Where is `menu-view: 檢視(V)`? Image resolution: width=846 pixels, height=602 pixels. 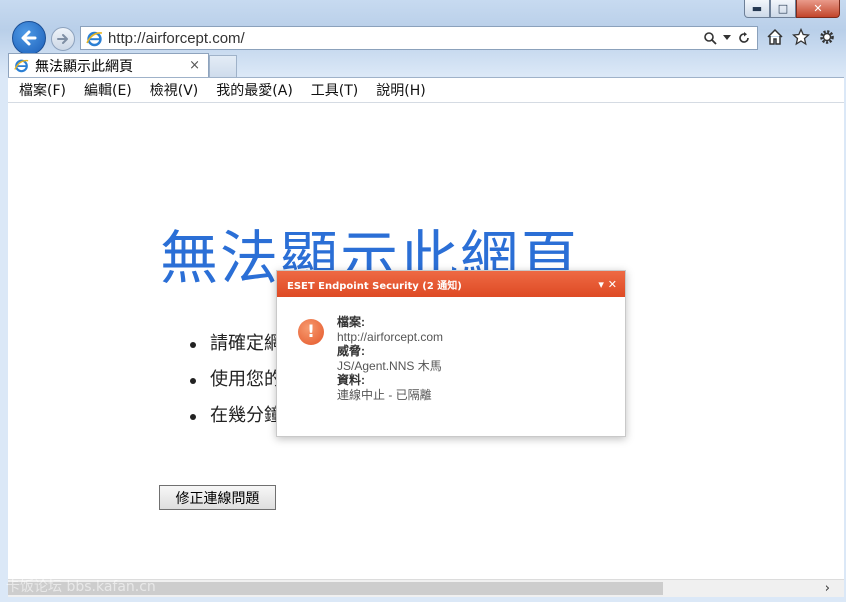
menu-view: 檢視(V) is located at coordinates (174, 90).